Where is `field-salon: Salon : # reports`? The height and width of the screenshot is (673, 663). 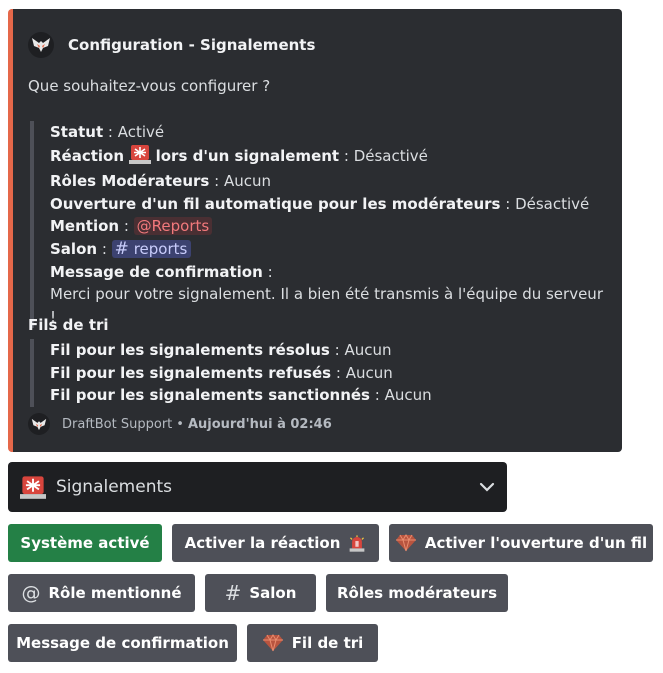 field-salon: Salon : # reports is located at coordinates (331, 249).